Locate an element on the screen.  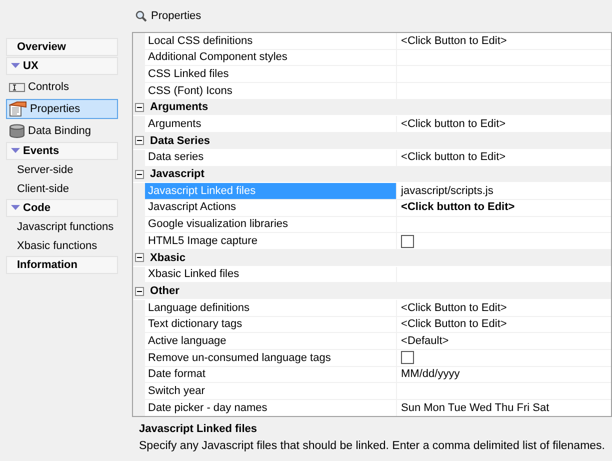
sidebar-item: Client-side is located at coordinates (62, 189).